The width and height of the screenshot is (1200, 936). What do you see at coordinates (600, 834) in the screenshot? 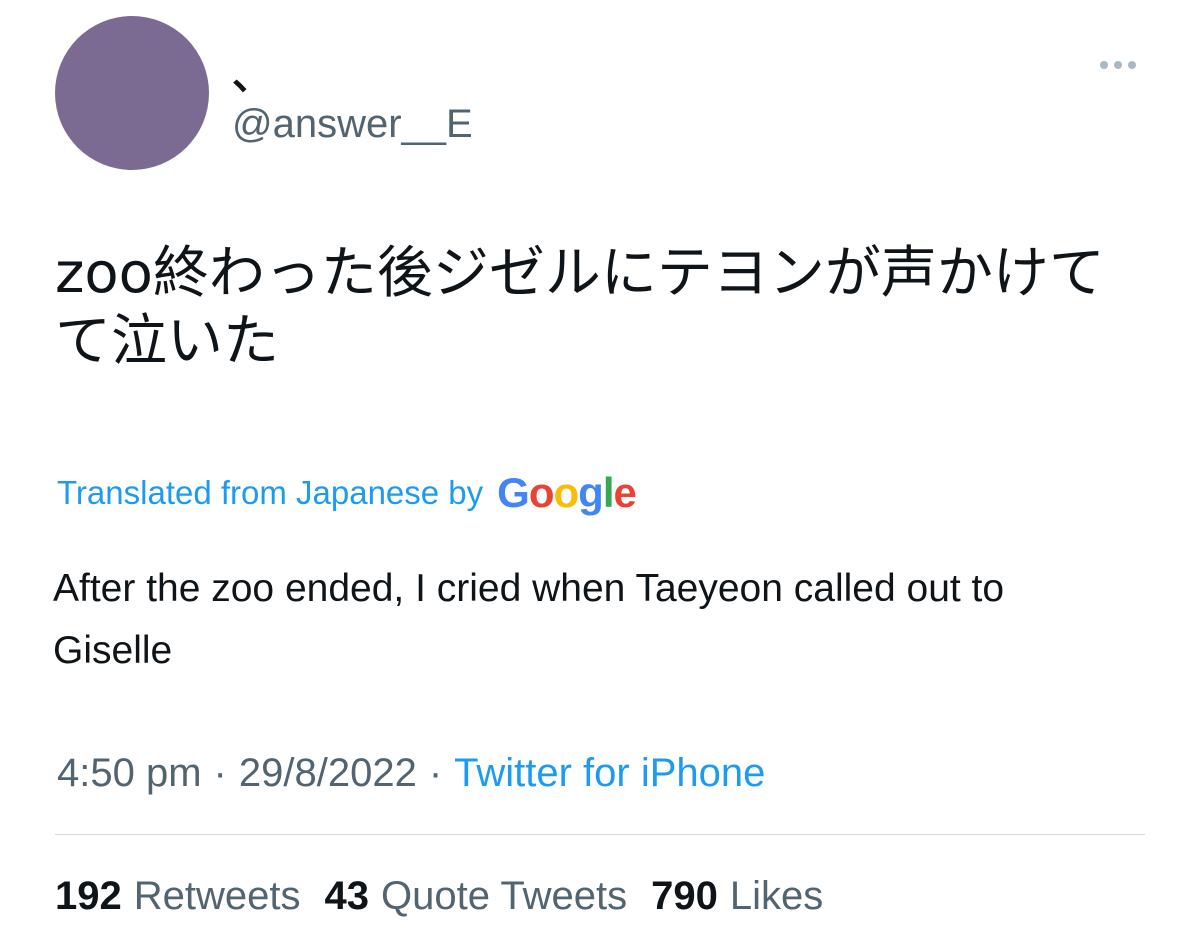
I see `divider` at bounding box center [600, 834].